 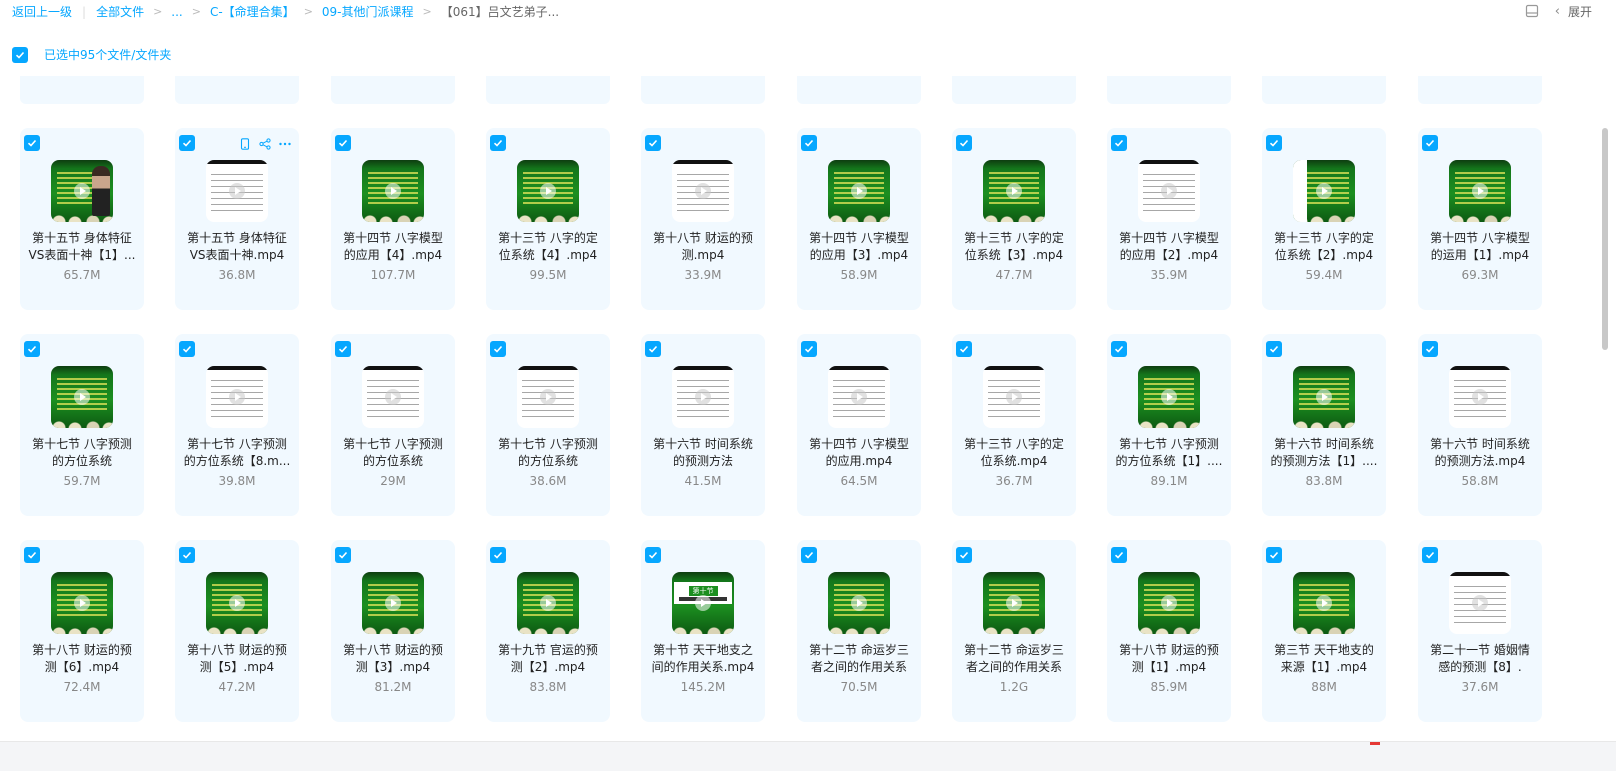 What do you see at coordinates (859, 247) in the screenshot?
I see `file-name: 第十四节 八字模型的应用【3】.mp4` at bounding box center [859, 247].